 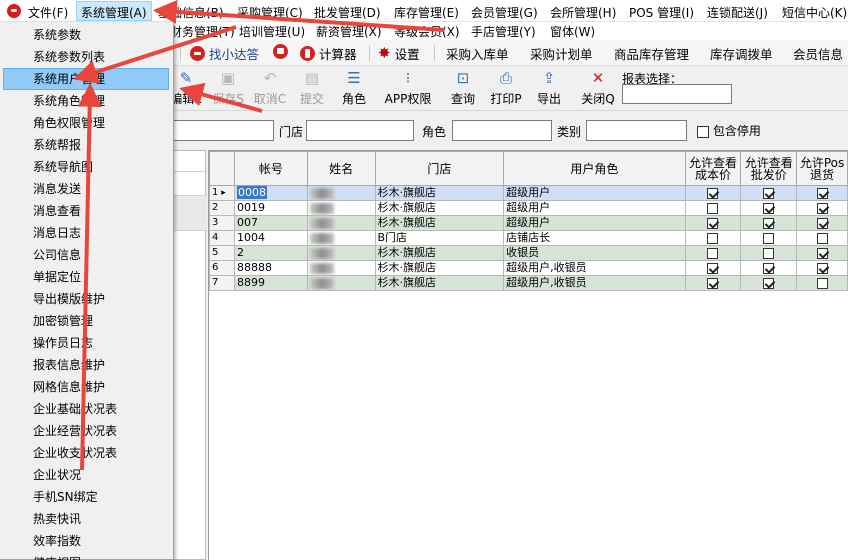 I want to click on menu-item-22: 热卖快讯, so click(x=86, y=519).